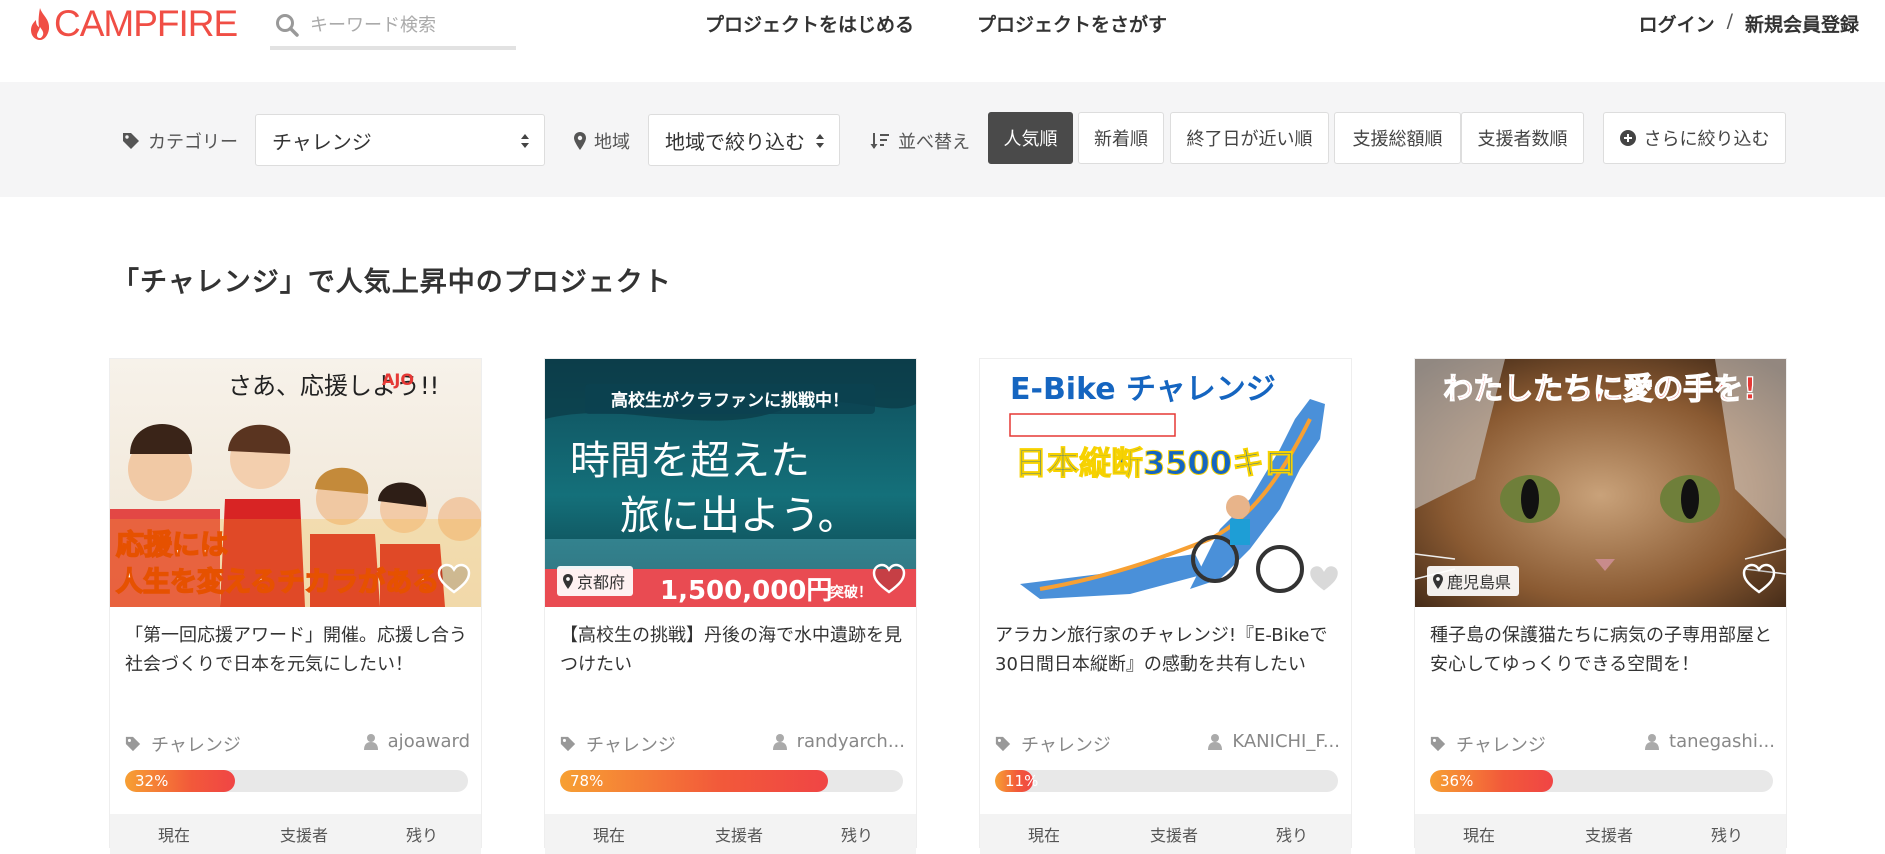  What do you see at coordinates (428, 741) in the screenshot?
I see `owner-text: ajoaward` at bounding box center [428, 741].